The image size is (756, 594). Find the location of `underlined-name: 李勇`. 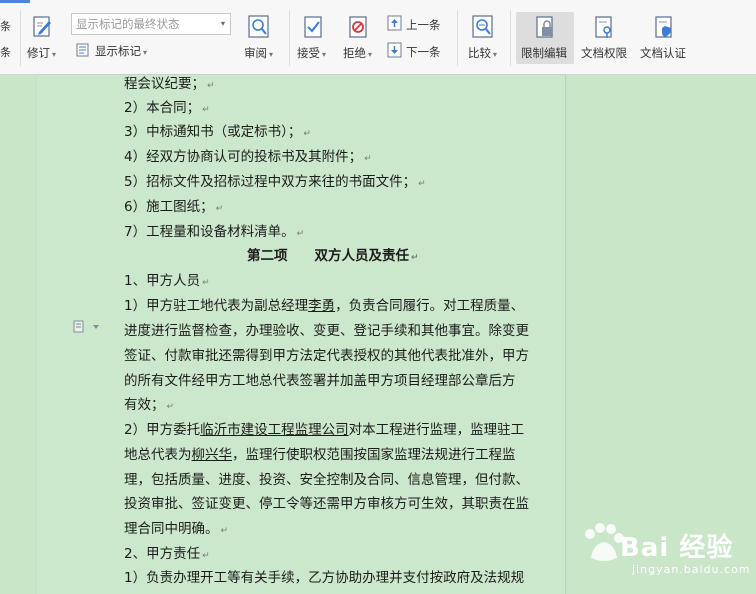

underlined-name: 李勇 is located at coordinates (322, 306).